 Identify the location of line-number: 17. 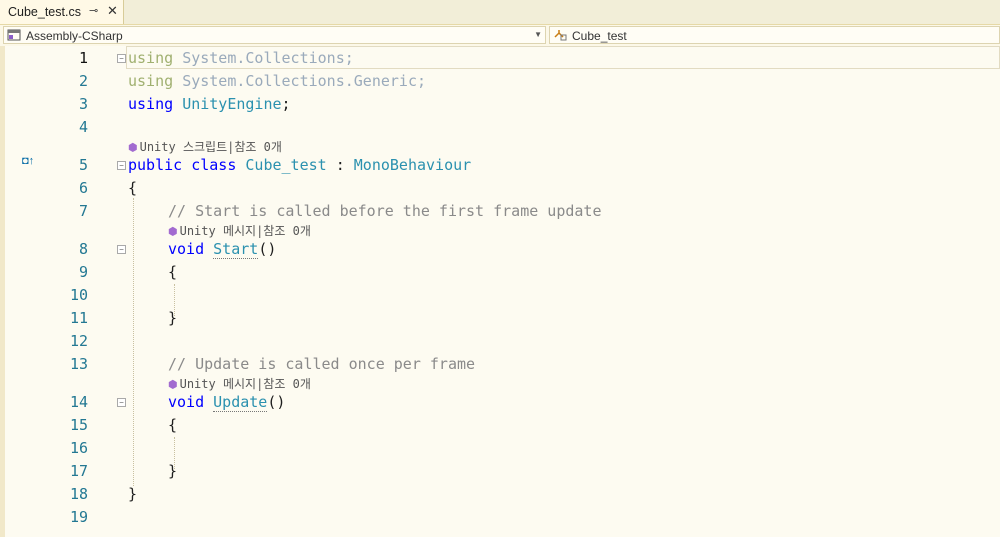
(78, 471).